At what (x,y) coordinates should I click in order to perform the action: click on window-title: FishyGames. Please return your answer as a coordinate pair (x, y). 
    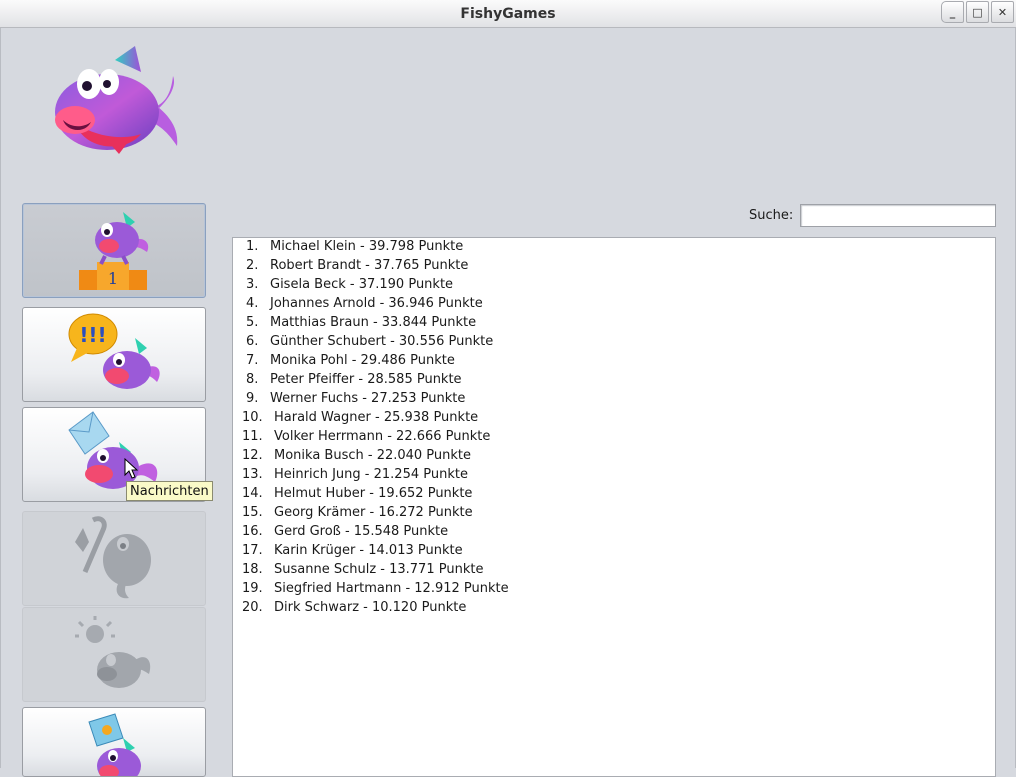
    Looking at the image, I should click on (508, 14).